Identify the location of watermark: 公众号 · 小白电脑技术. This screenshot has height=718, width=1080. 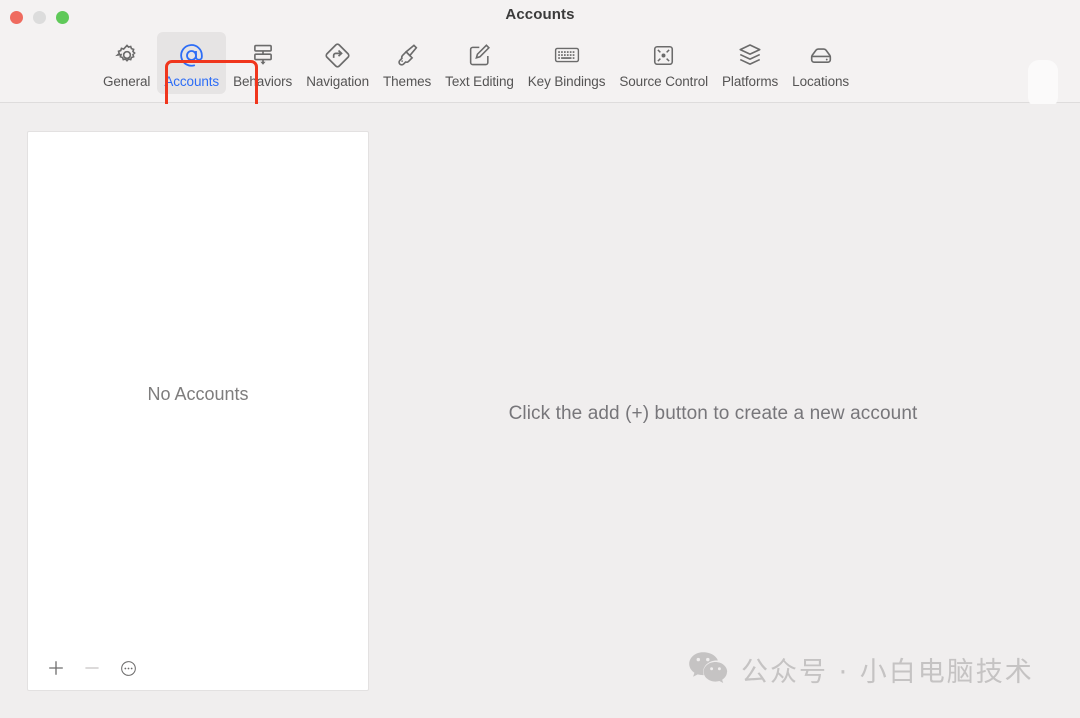
(861, 669).